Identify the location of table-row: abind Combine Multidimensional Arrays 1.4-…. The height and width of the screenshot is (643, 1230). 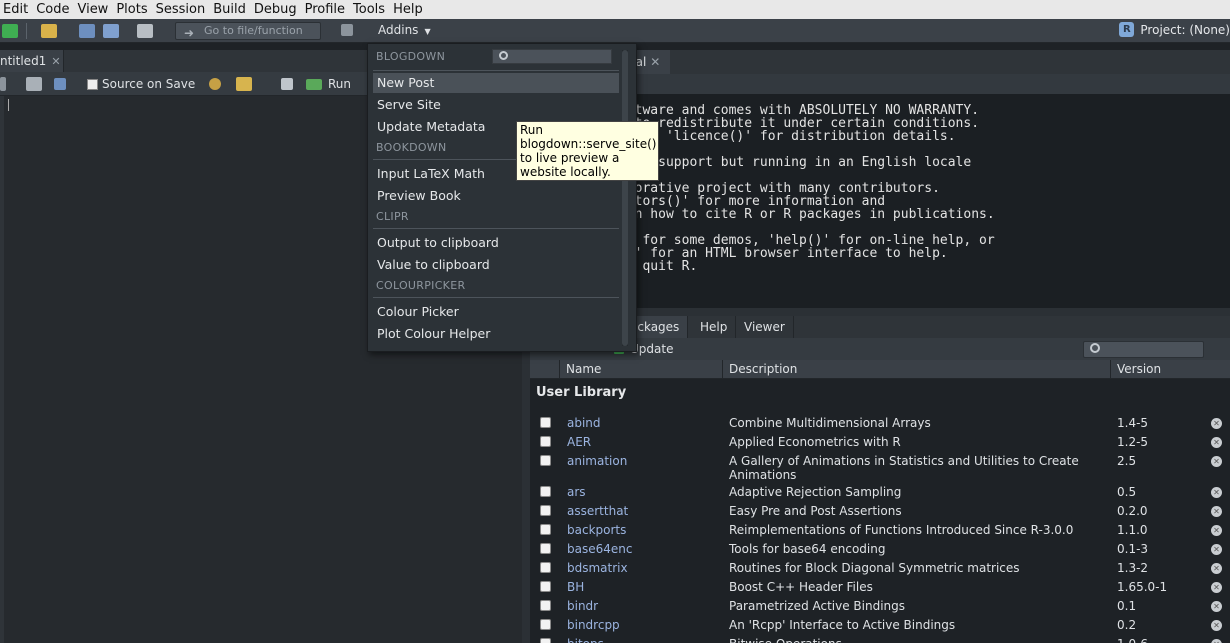
(880, 423).